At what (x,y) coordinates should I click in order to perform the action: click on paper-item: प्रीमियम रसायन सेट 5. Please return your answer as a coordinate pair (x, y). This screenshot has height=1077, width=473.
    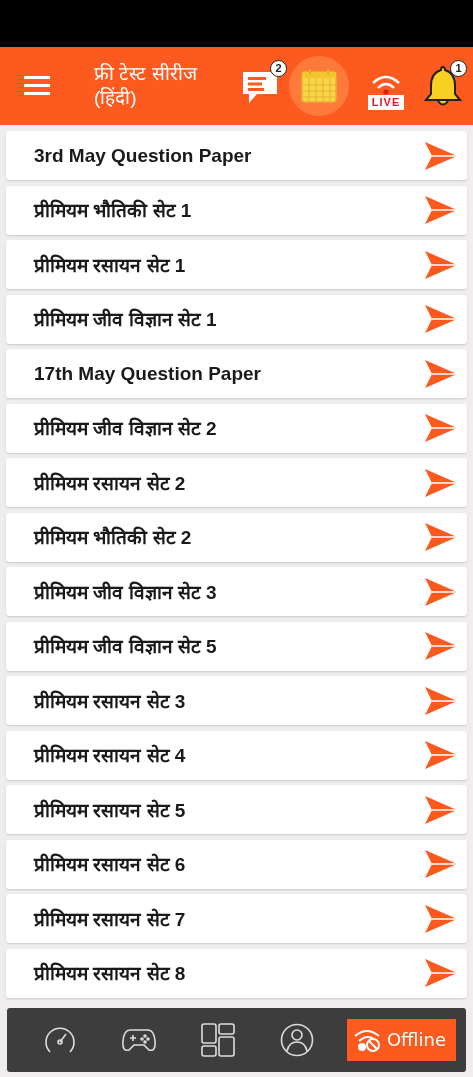
    Looking at the image, I should click on (236, 809).